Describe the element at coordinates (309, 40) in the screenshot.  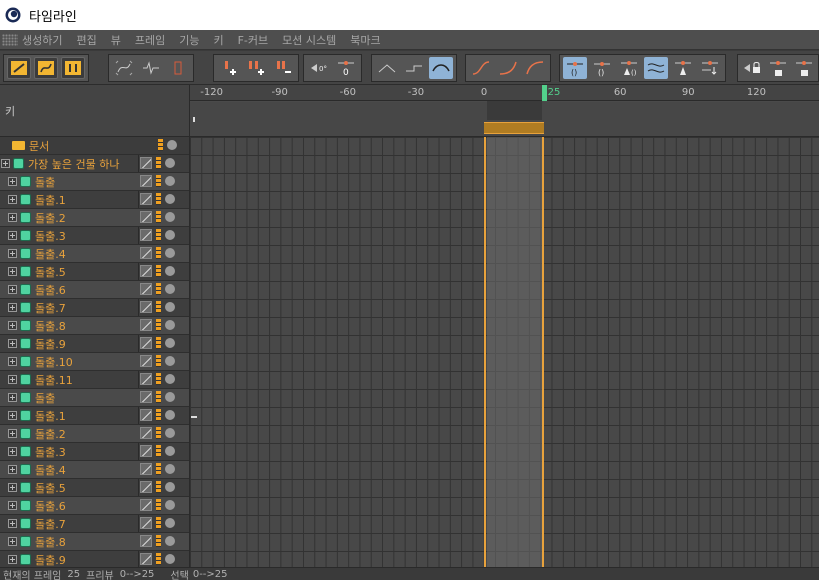
I see `menu-motion-system: 모션 시스템` at that location.